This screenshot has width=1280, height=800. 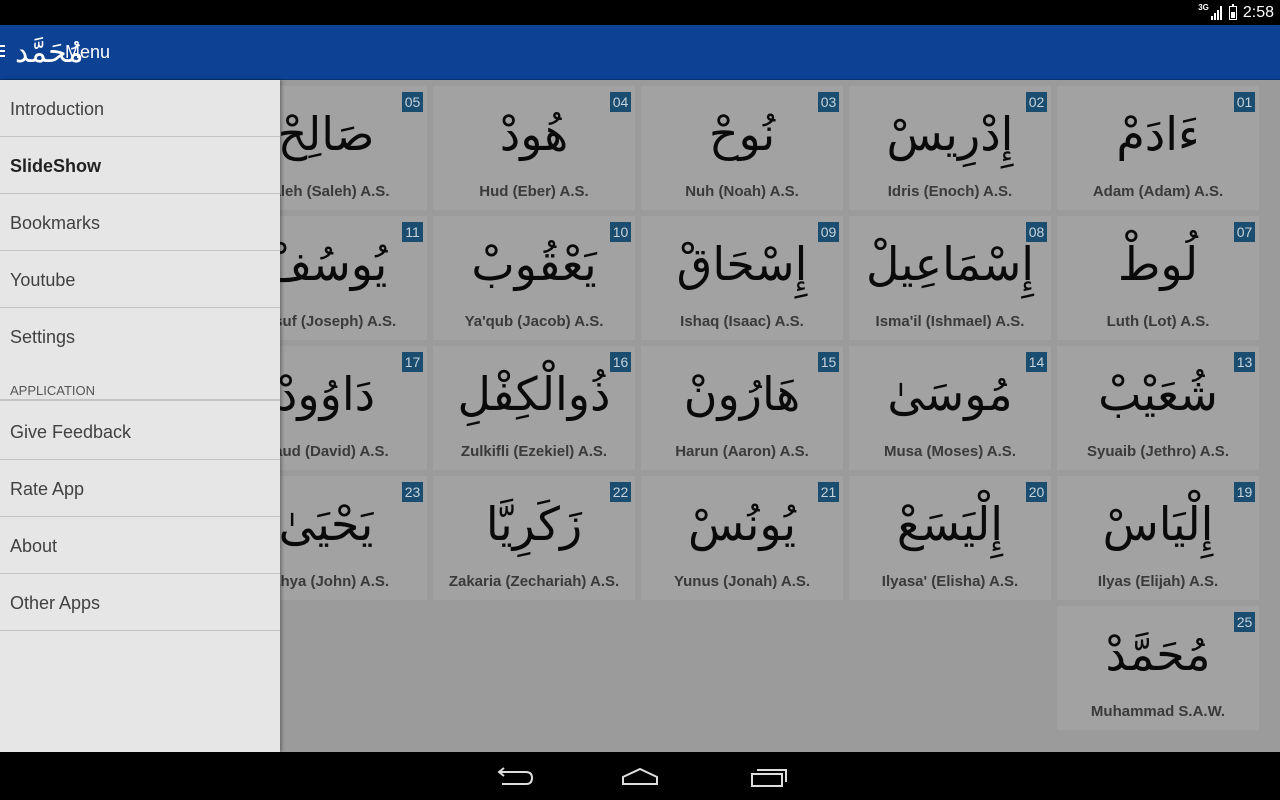 What do you see at coordinates (1216, 12) in the screenshot?
I see `signal-icon` at bounding box center [1216, 12].